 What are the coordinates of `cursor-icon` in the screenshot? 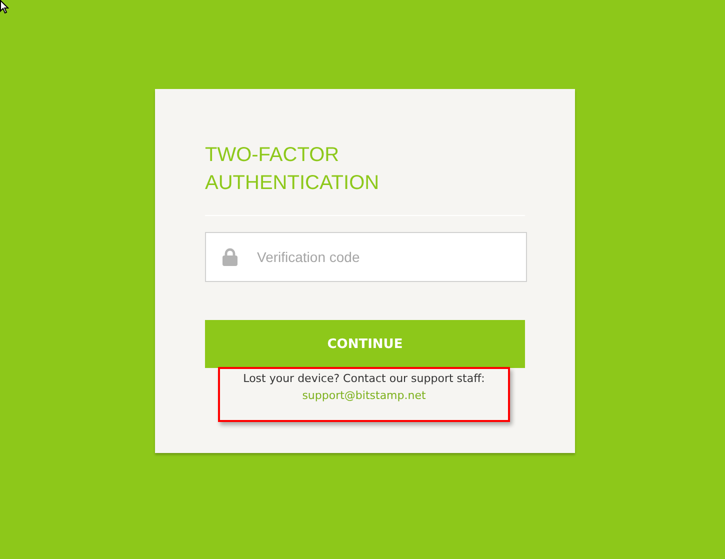 It's located at (4, 7).